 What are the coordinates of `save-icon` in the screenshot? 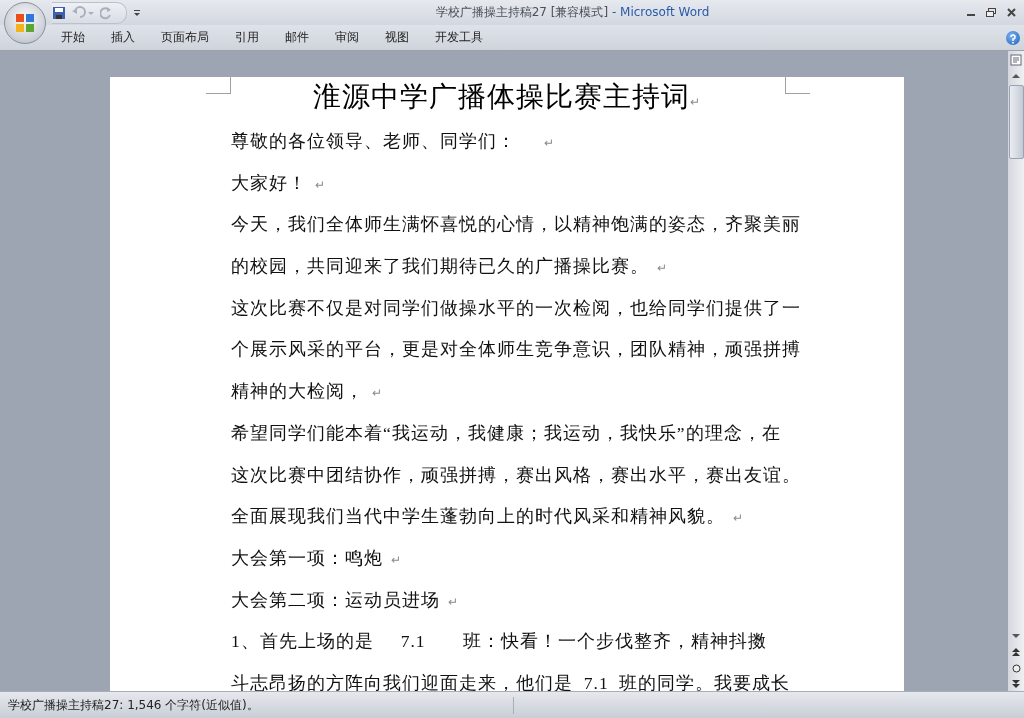 It's located at (59, 12).